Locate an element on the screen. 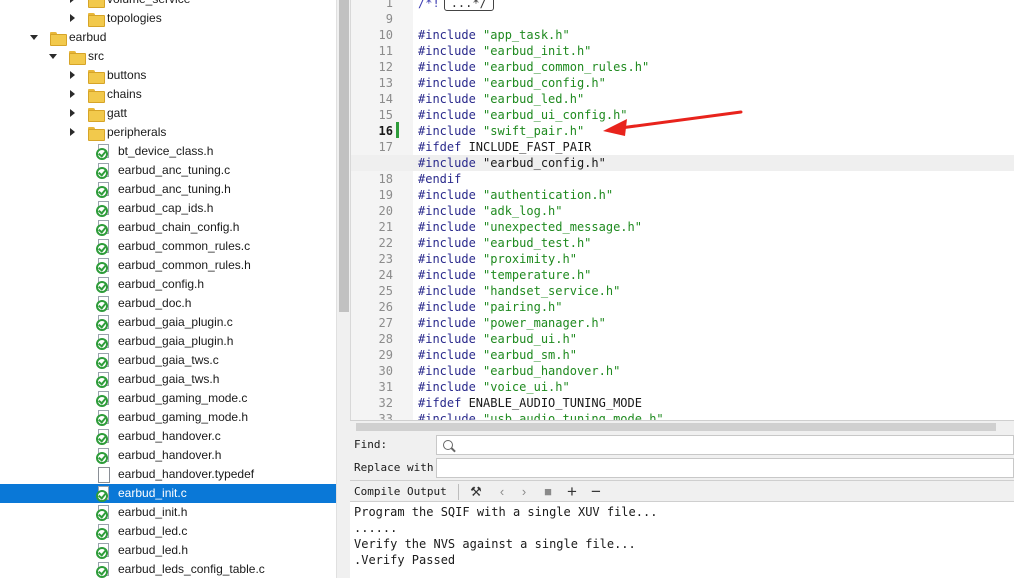  tree-file: earbud_common_rules.c is located at coordinates (168, 246).